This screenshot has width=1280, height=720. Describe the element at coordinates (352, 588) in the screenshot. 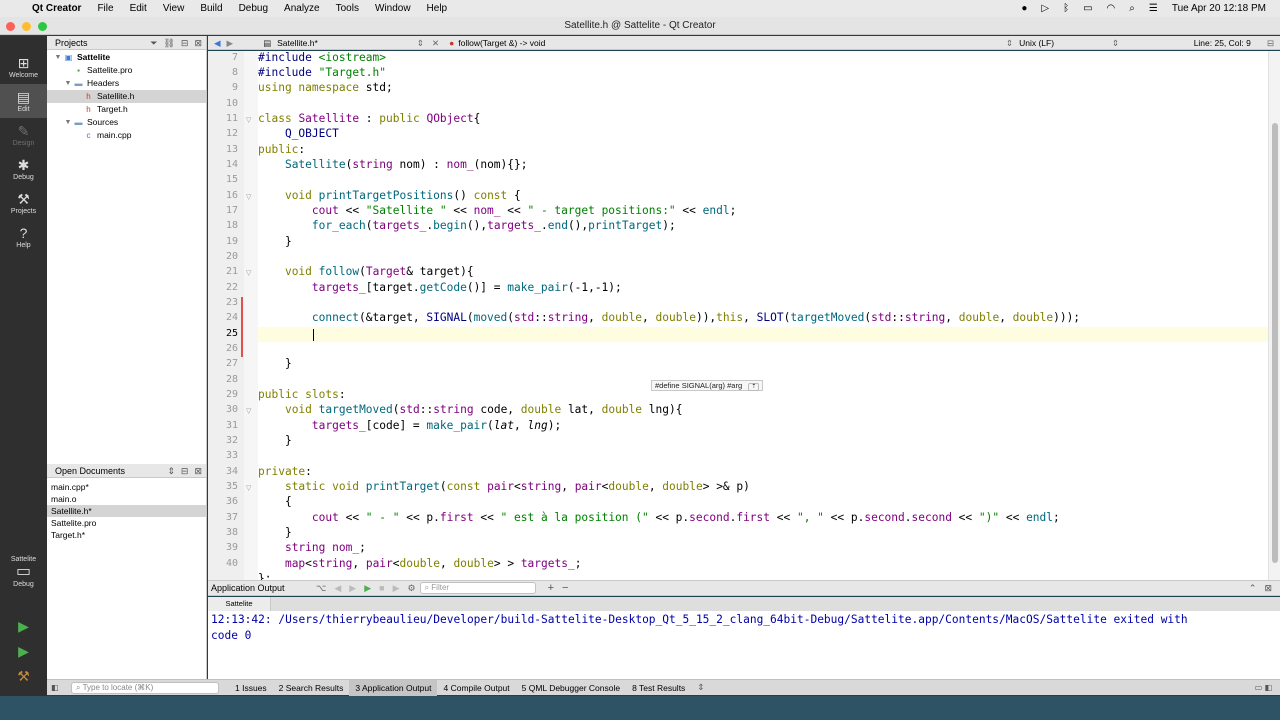

I see `next-icon: ▶` at that location.